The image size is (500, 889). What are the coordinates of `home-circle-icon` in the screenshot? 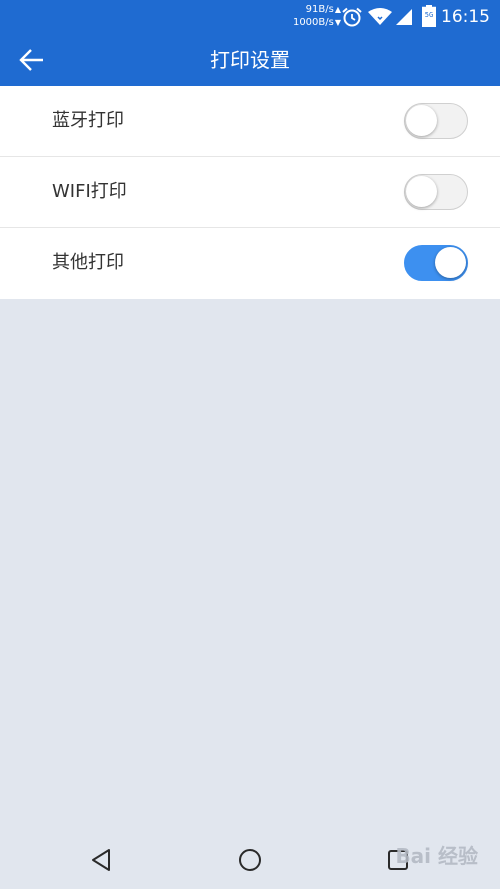 It's located at (250, 860).